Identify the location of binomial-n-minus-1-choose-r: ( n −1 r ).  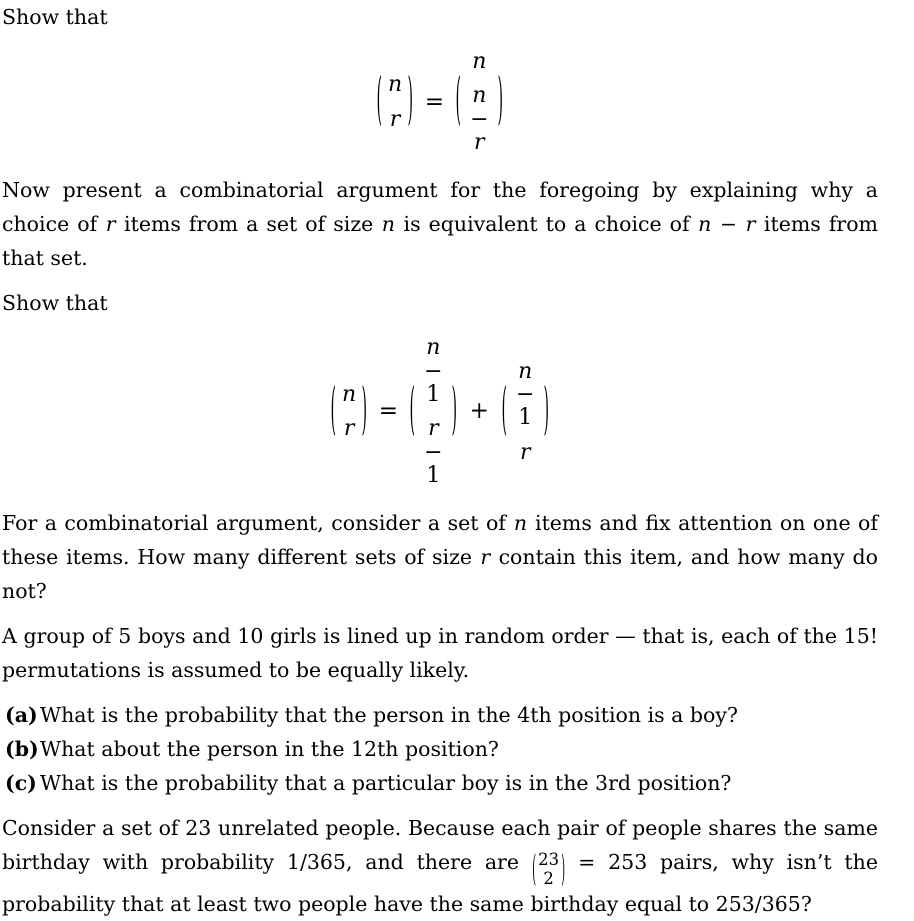
(525, 411).